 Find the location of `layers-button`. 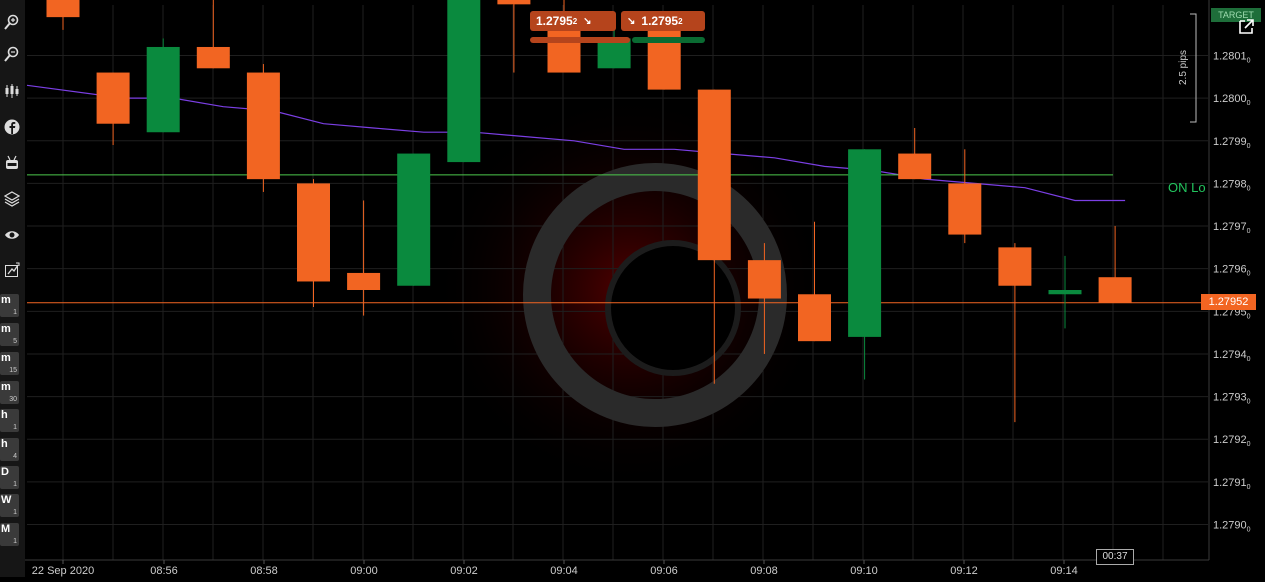

layers-button is located at coordinates (12, 199).